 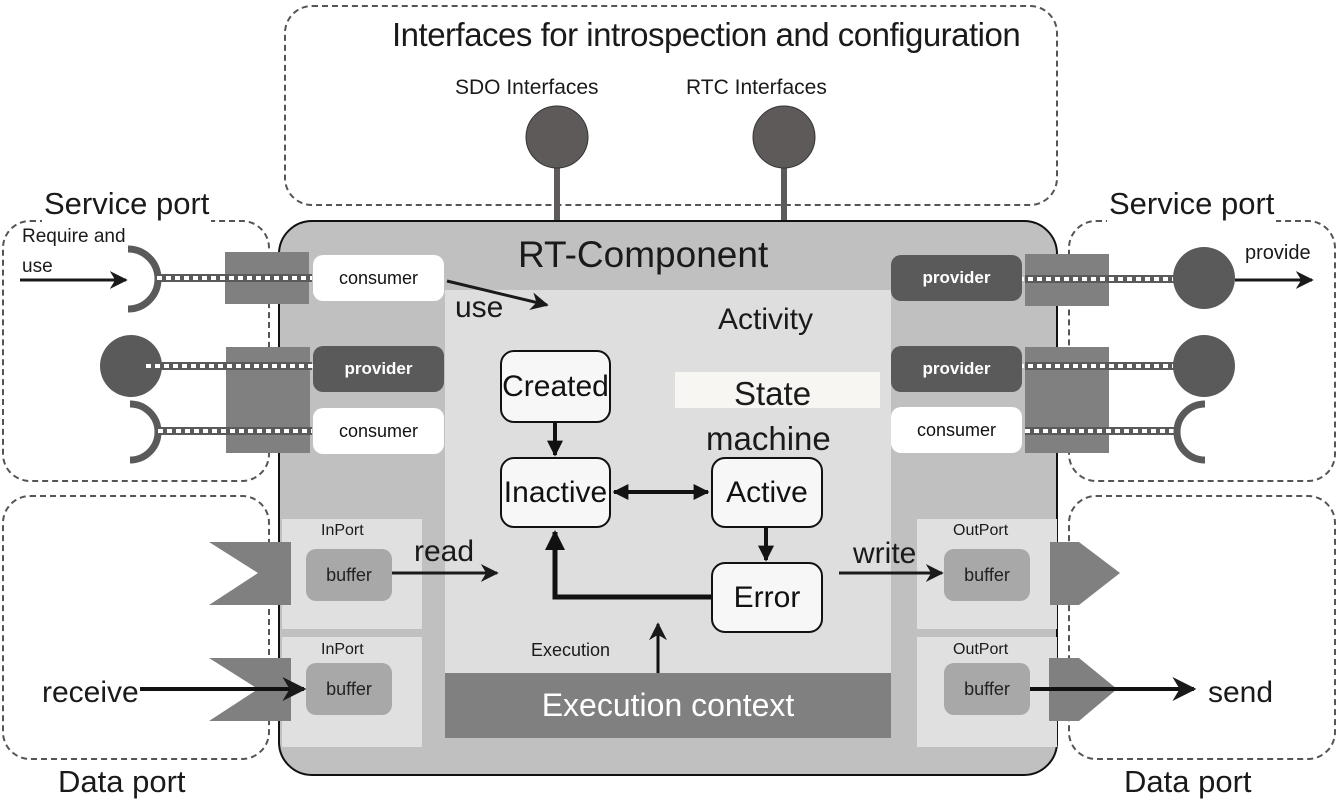 What do you see at coordinates (557, 137) in the screenshot?
I see `sdo-interface-ball-icon` at bounding box center [557, 137].